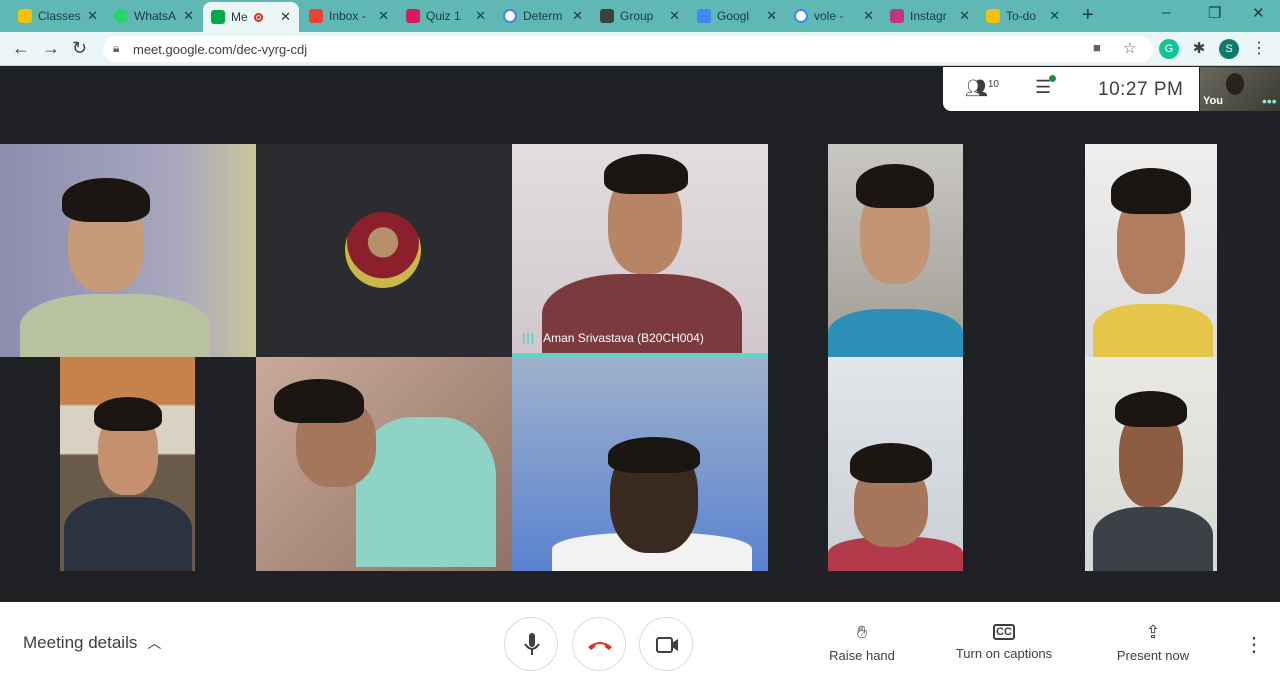 The width and height of the screenshot is (1280, 685). Describe the element at coordinates (1166, 12) in the screenshot. I see `minimize-button: –` at that location.